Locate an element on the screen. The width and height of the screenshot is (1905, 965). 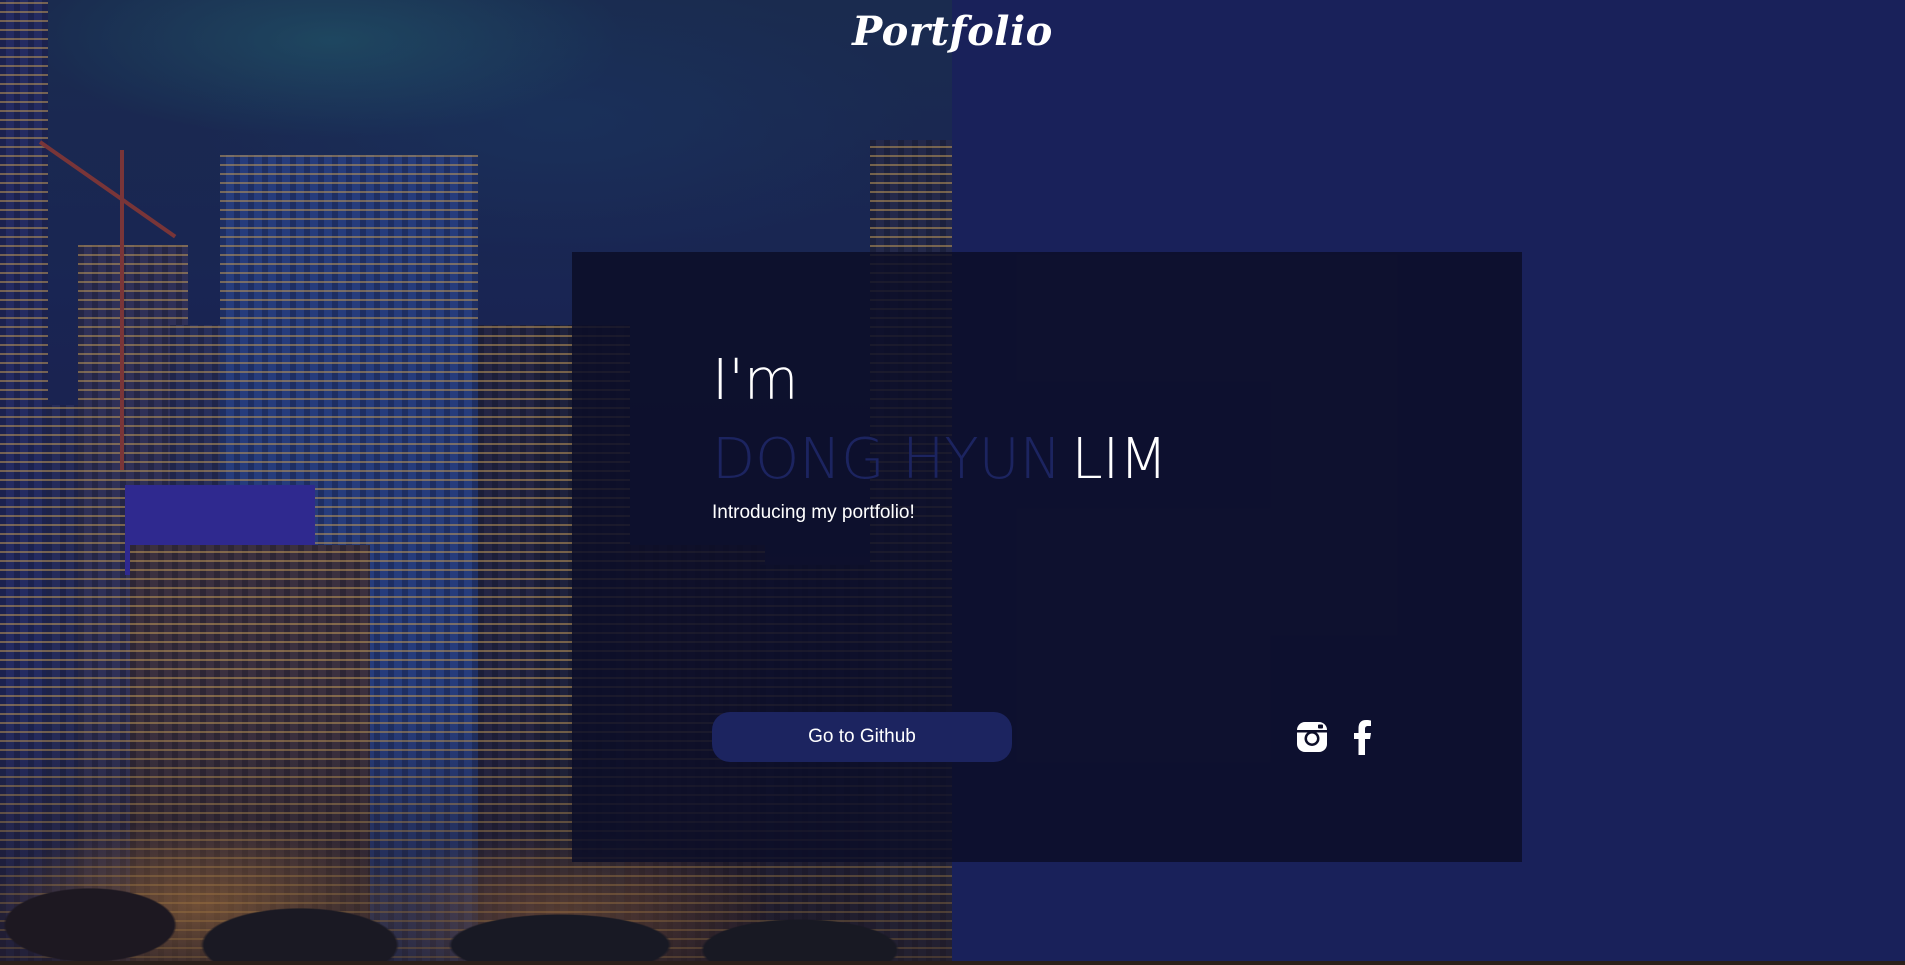
instagram-link is located at coordinates (1312, 737).